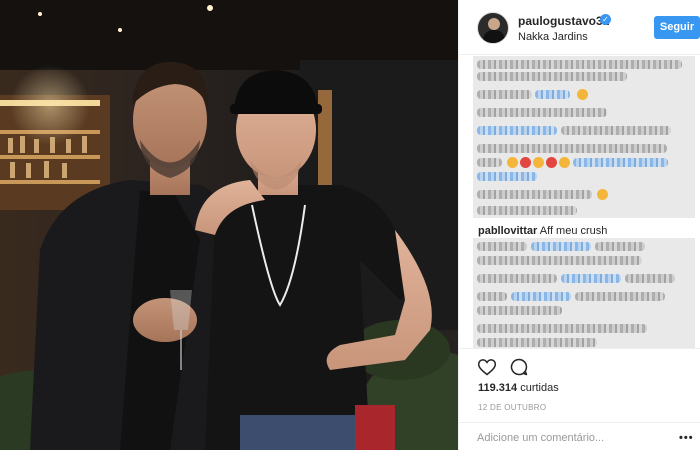 The height and width of the screenshot is (450, 700). What do you see at coordinates (512, 407) in the screenshot?
I see `post-date: 12 DE OUTUBRO` at bounding box center [512, 407].